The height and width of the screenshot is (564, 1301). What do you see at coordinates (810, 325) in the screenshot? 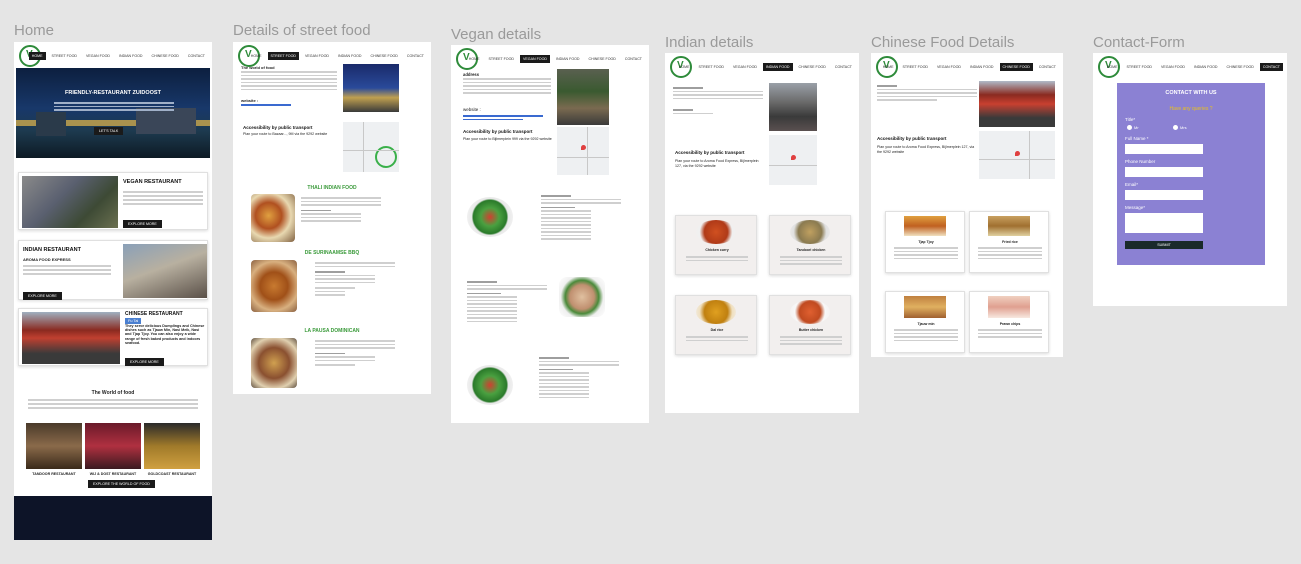
I see `dish-card-4: Butter chicken` at bounding box center [810, 325].